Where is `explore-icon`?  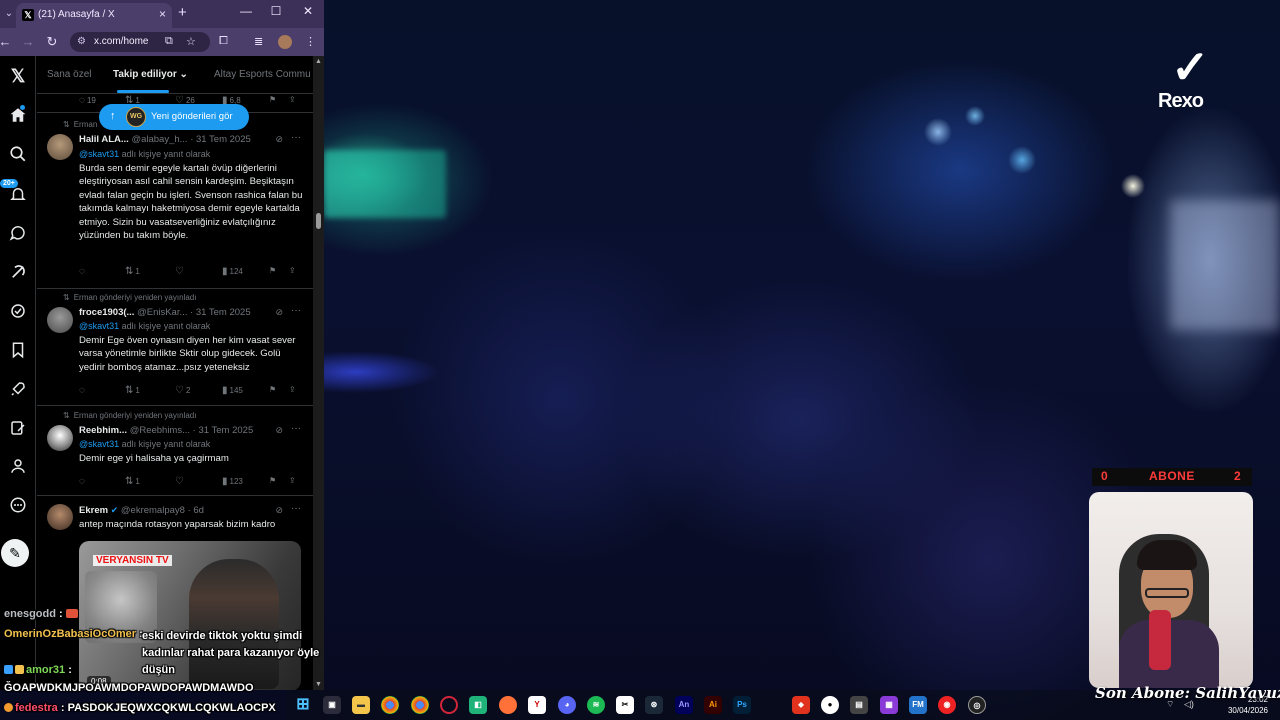
explore-icon is located at coordinates (18, 154).